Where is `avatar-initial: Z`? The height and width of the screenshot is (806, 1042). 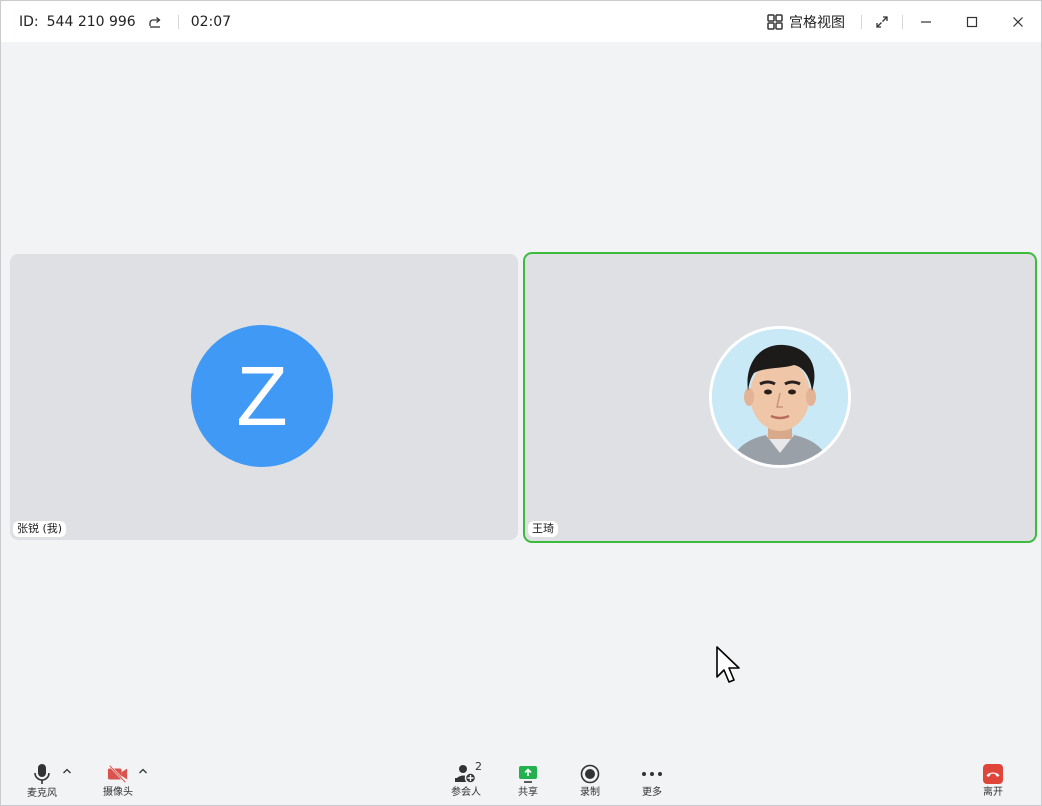 avatar-initial: Z is located at coordinates (262, 396).